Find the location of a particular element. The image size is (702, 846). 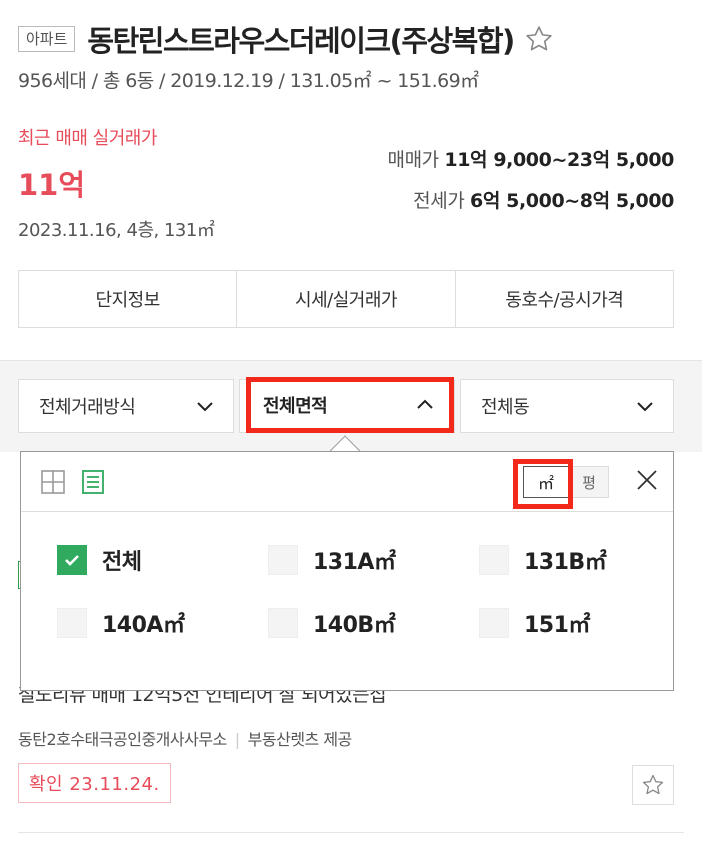

confirmed-badge: 확인 23.11.24. is located at coordinates (94, 783).